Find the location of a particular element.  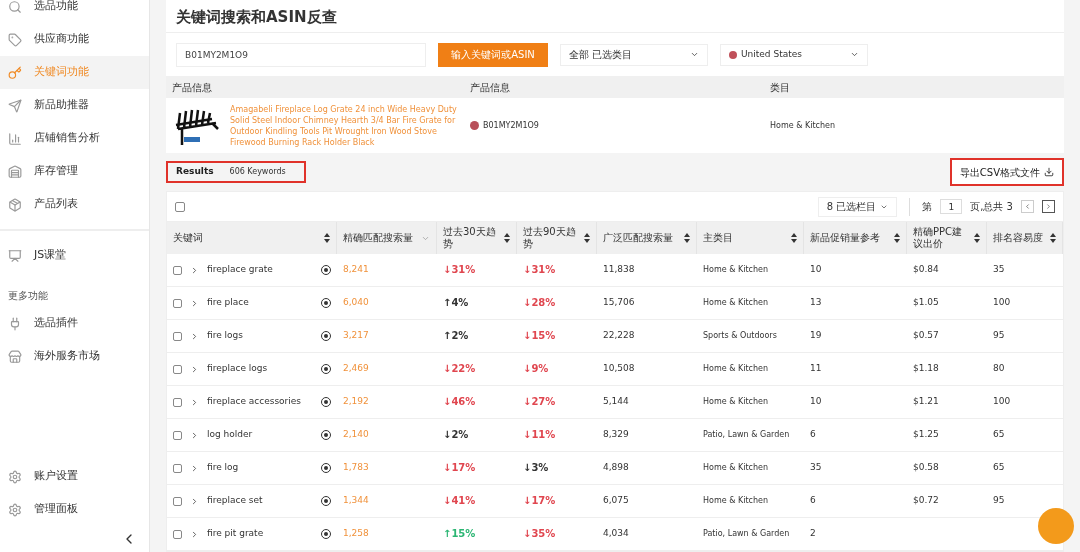

chat-button is located at coordinates (1056, 526).